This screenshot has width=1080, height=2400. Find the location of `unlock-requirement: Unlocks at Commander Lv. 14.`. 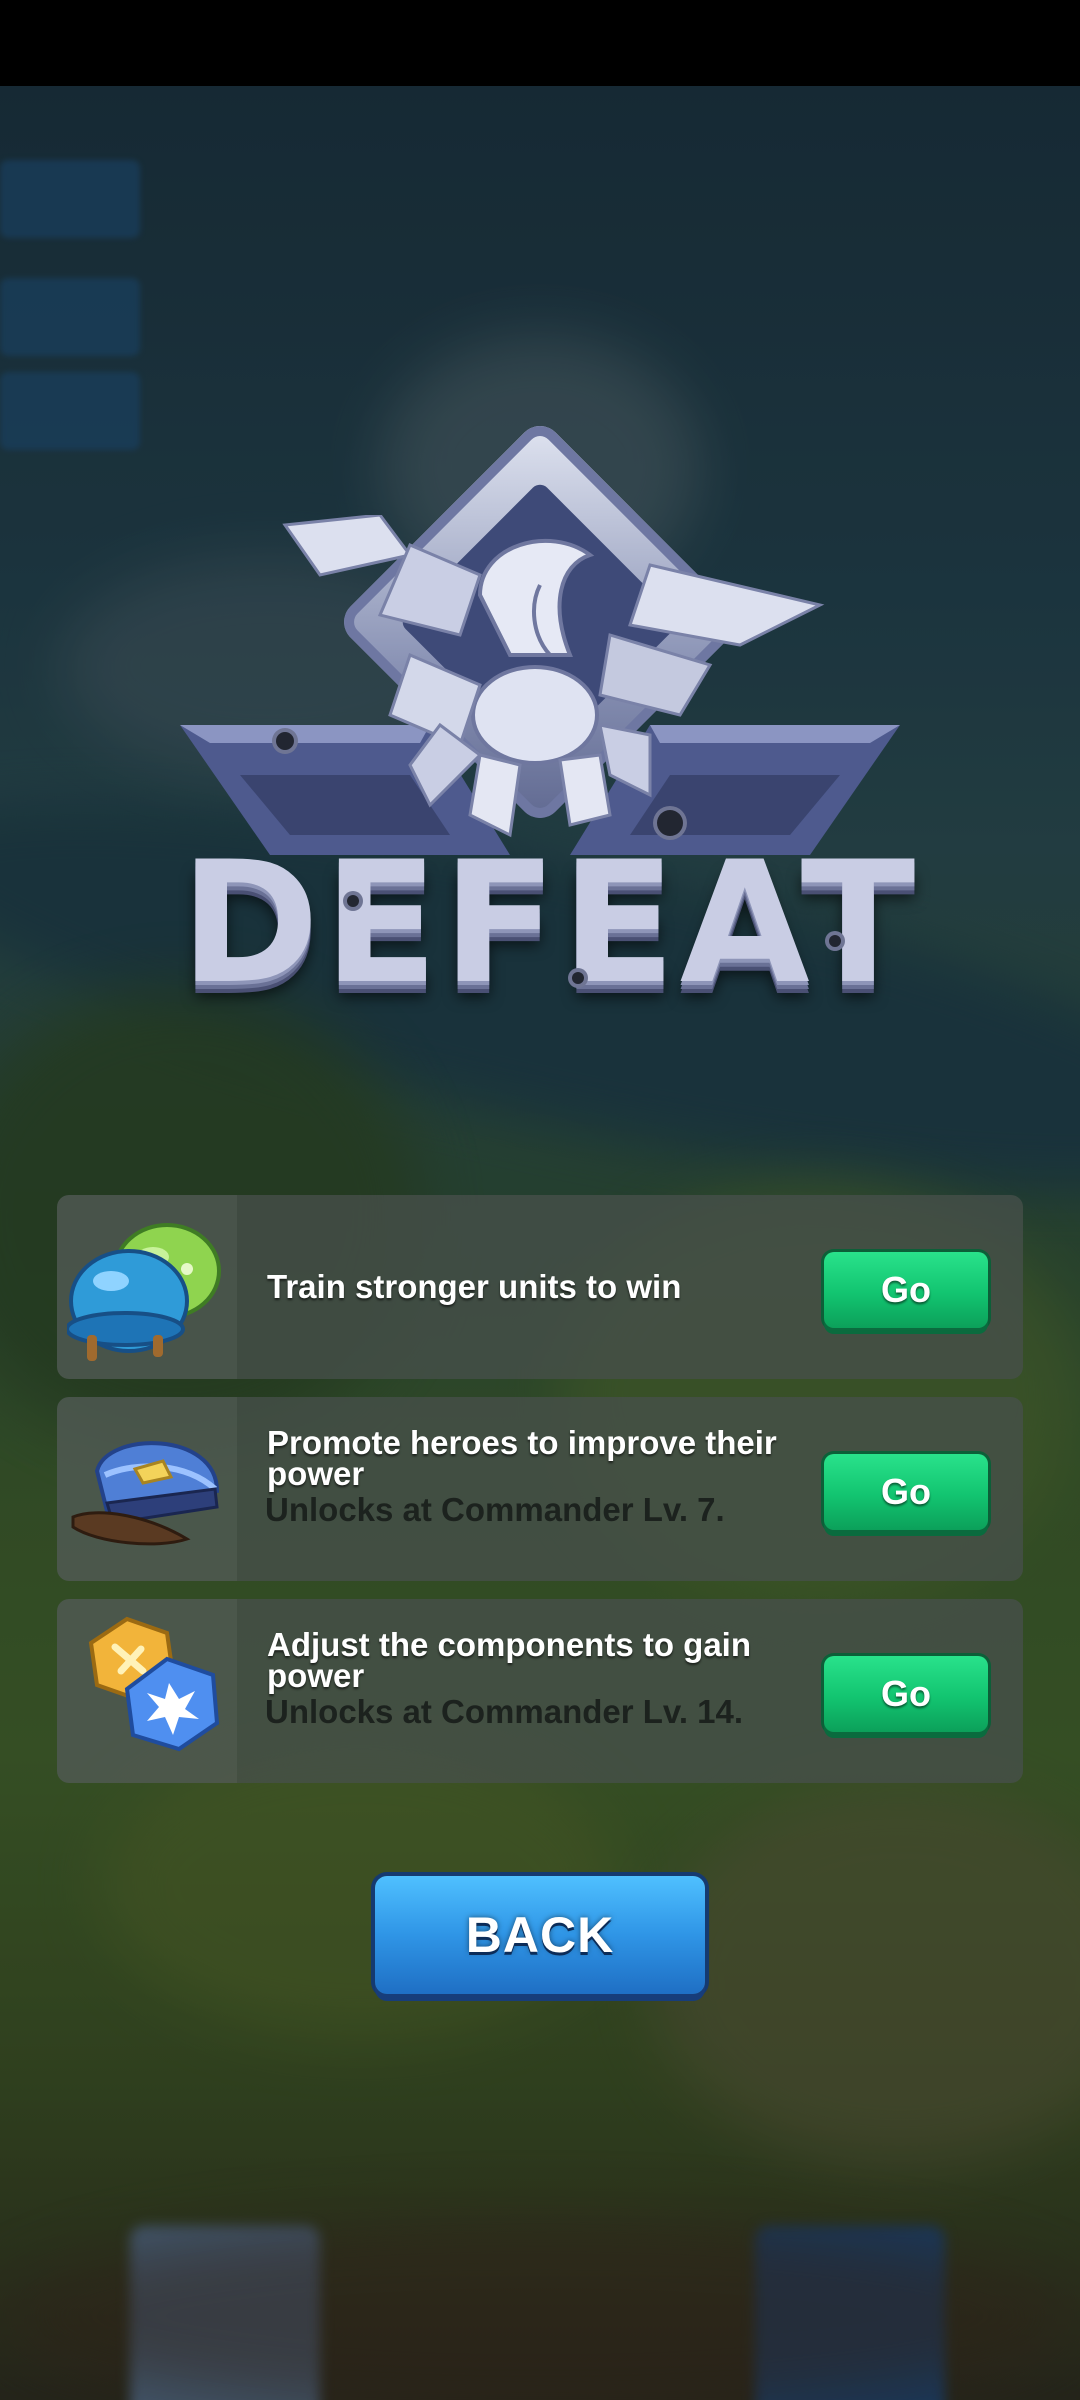

unlock-requirement: Unlocks at Commander Lv. 14. is located at coordinates (504, 1711).